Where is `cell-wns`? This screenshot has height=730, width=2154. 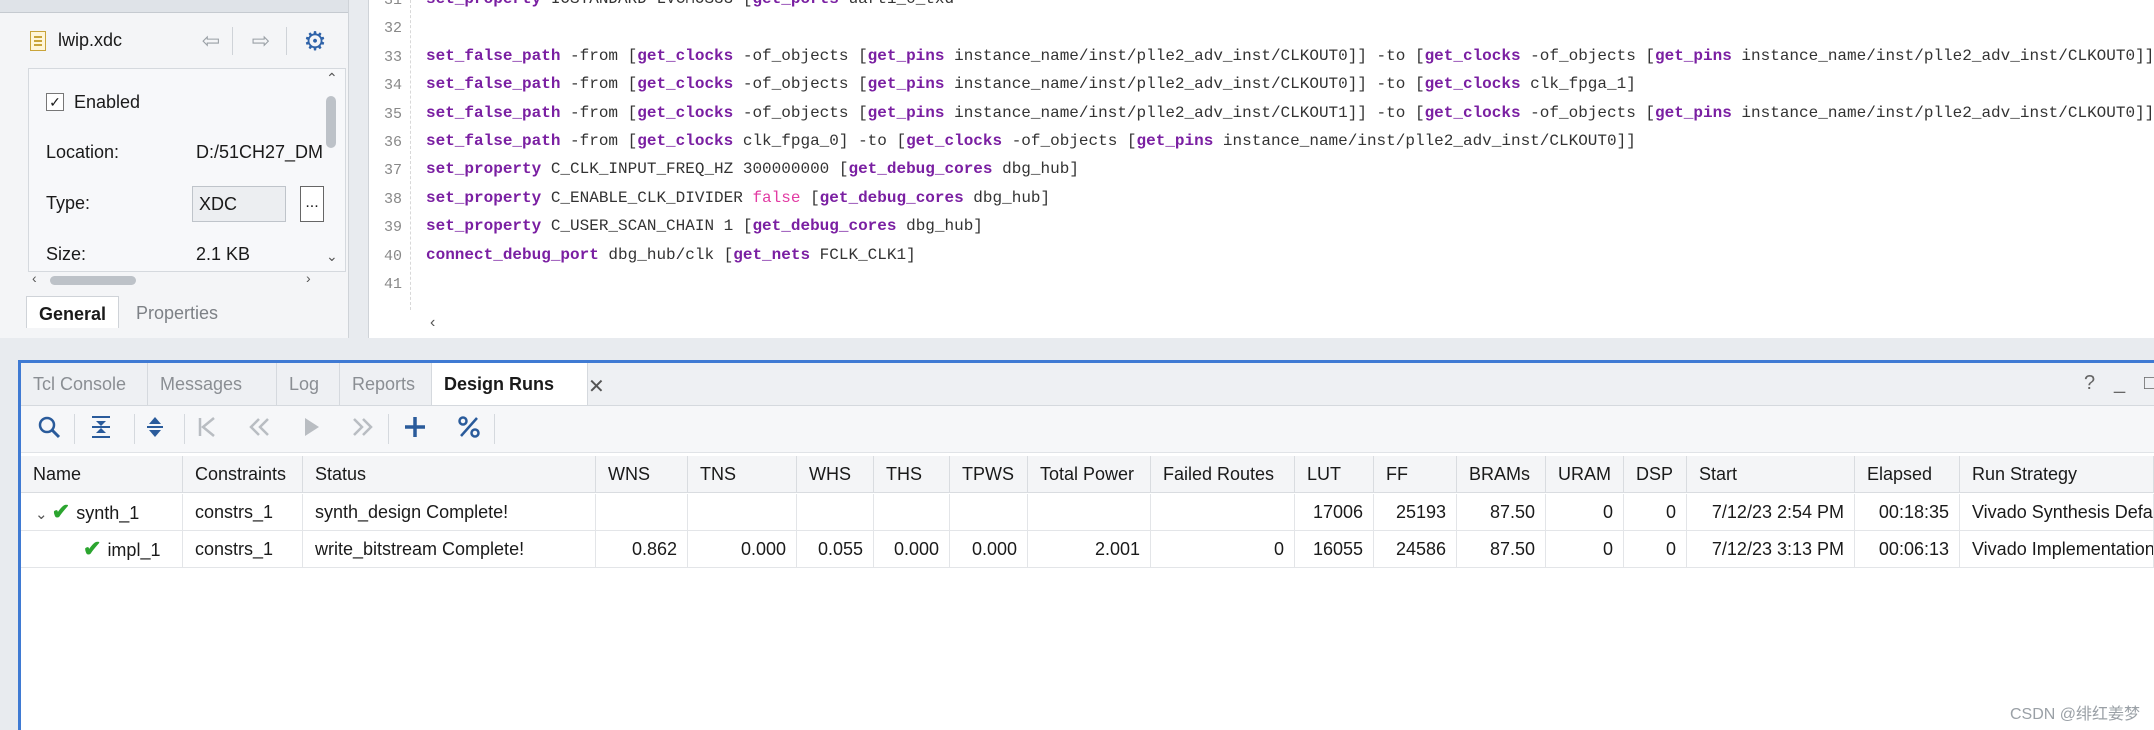
cell-wns is located at coordinates (642, 512).